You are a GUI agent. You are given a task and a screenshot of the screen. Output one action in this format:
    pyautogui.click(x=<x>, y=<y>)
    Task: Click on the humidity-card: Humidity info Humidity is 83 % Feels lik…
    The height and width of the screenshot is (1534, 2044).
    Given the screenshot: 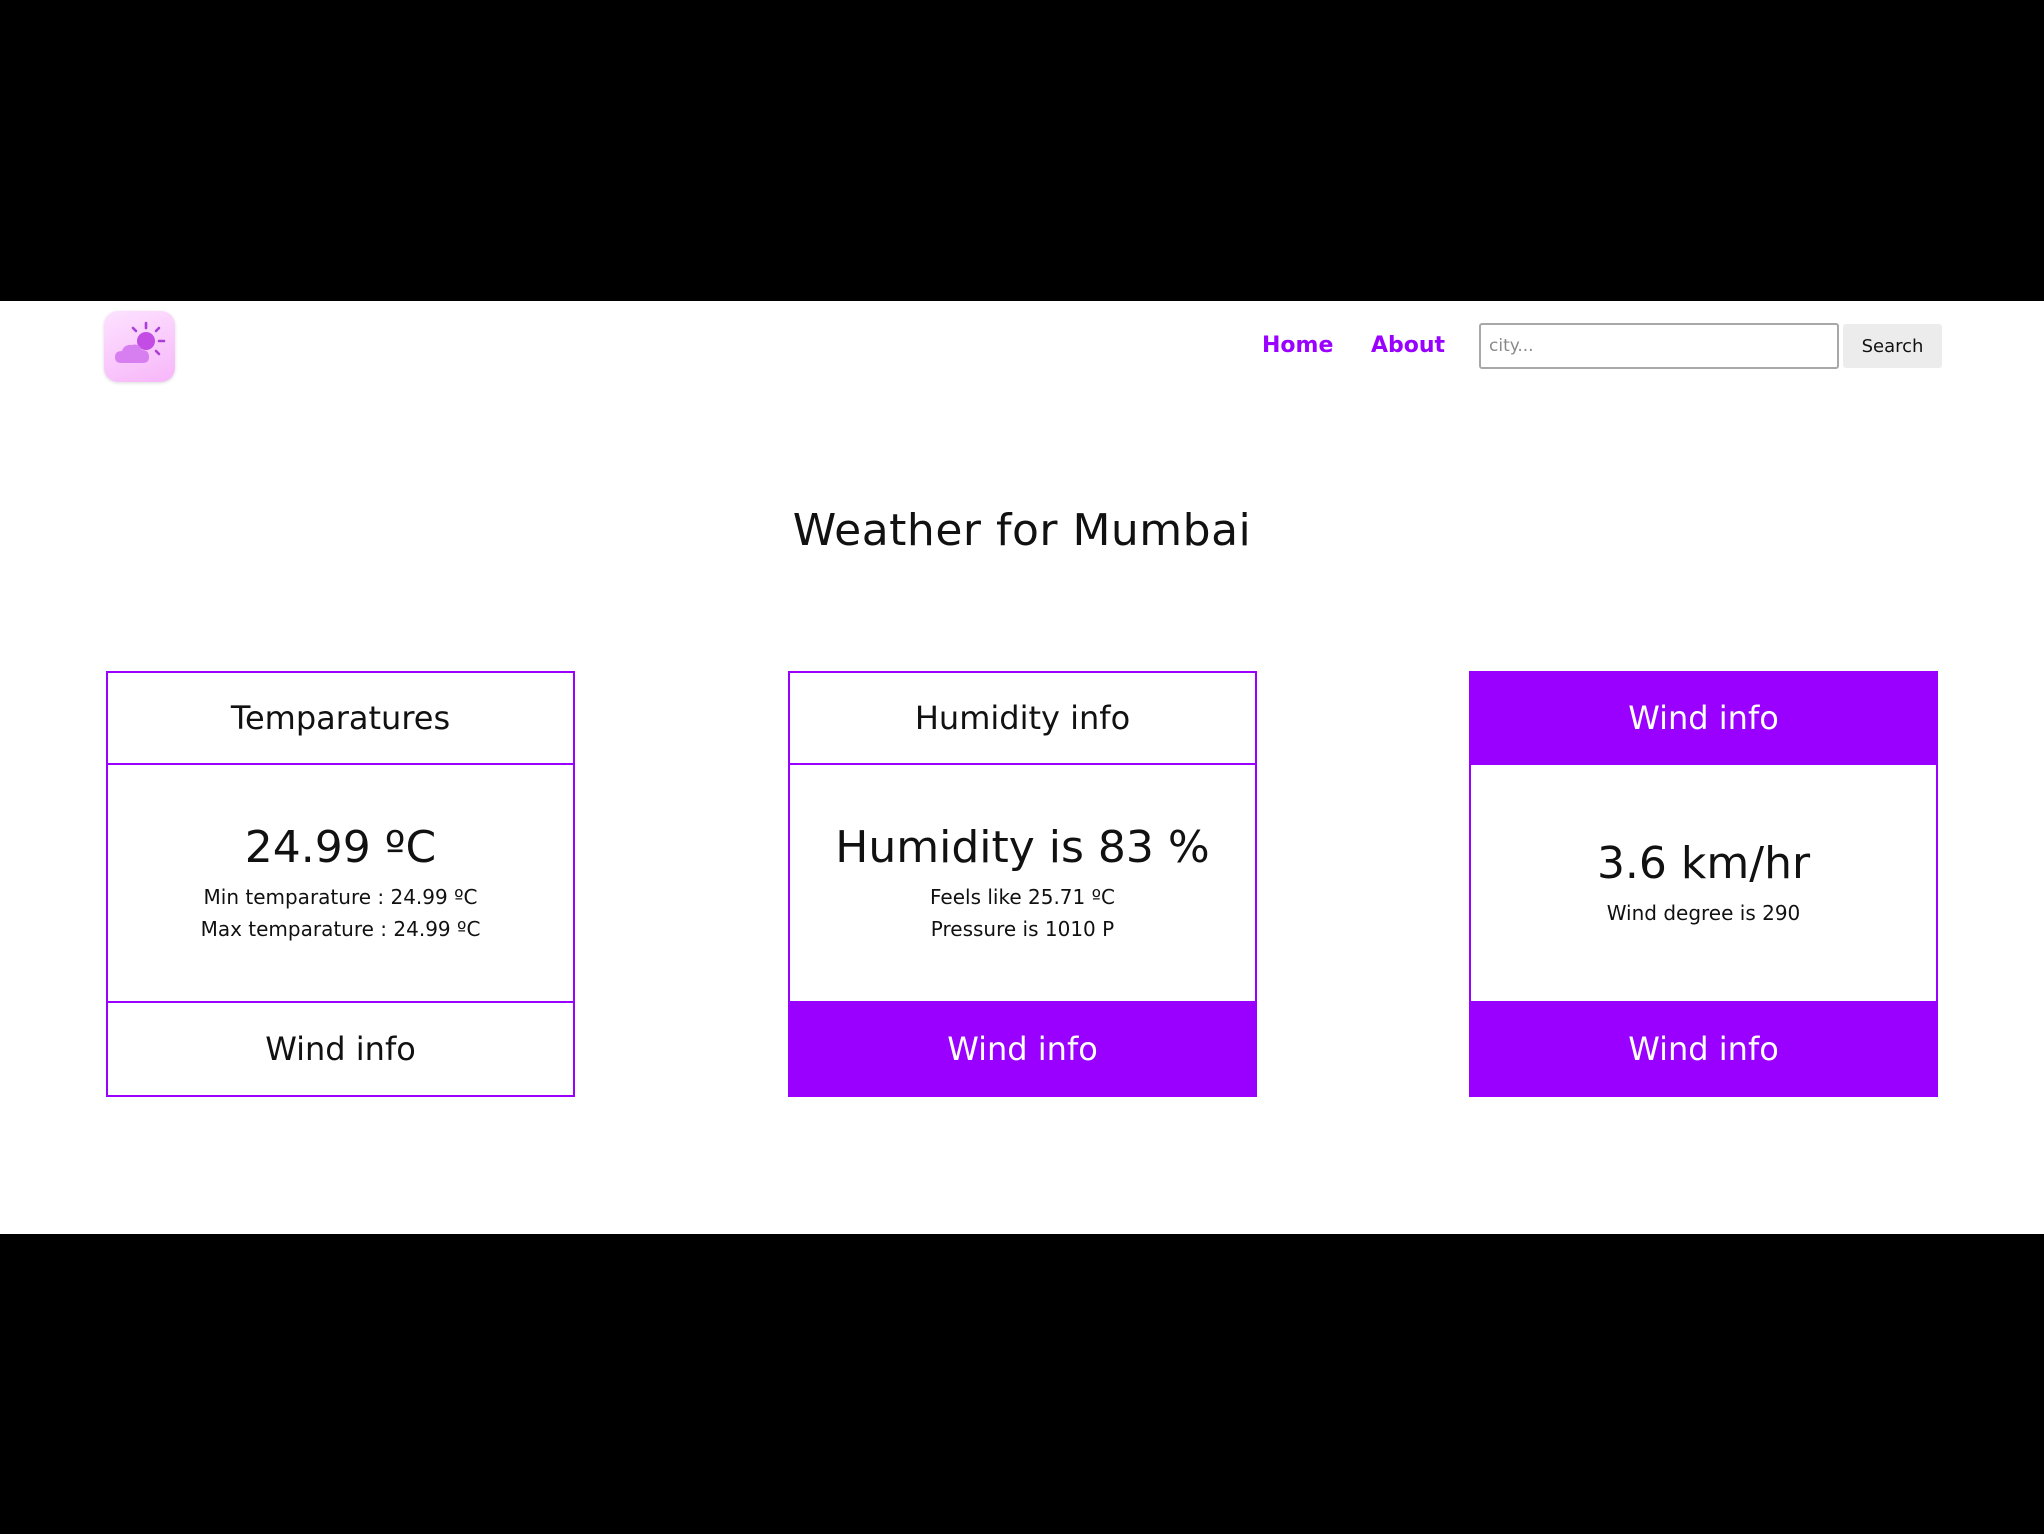 What is the action you would take?
    pyautogui.click(x=1022, y=884)
    